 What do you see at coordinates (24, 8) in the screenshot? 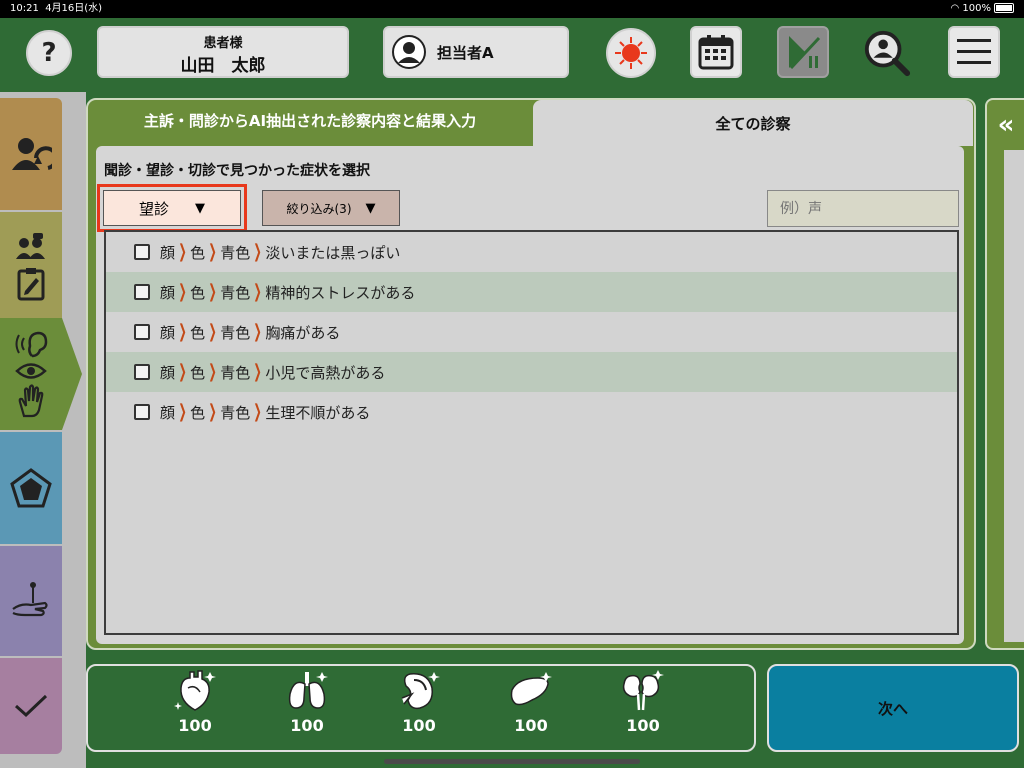
I see `status-time: 10:21` at bounding box center [24, 8].